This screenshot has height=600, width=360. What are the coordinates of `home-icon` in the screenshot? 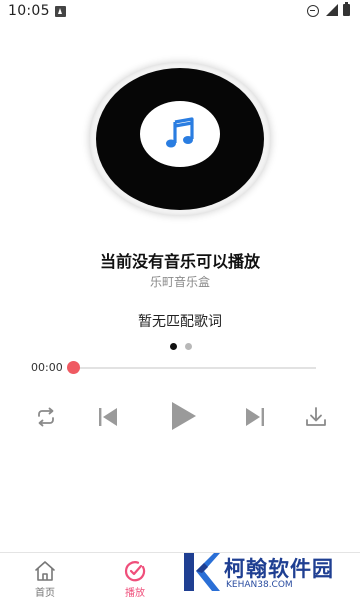 It's located at (45, 571).